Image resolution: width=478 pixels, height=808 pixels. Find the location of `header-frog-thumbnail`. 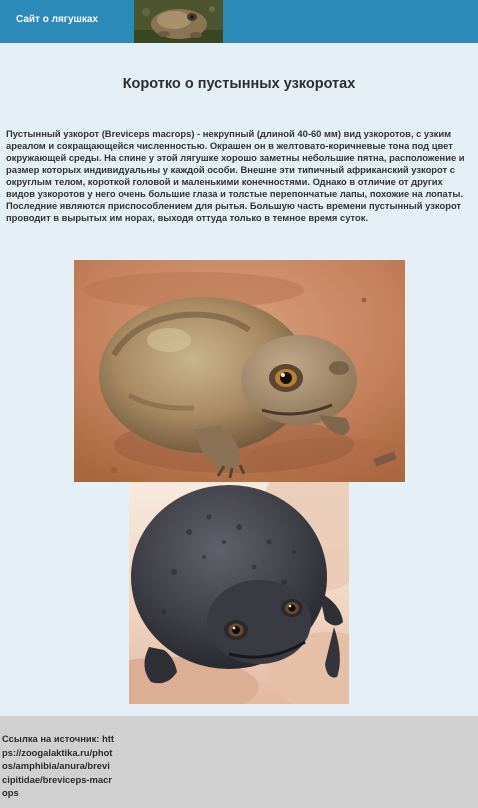

header-frog-thumbnail is located at coordinates (178, 21).